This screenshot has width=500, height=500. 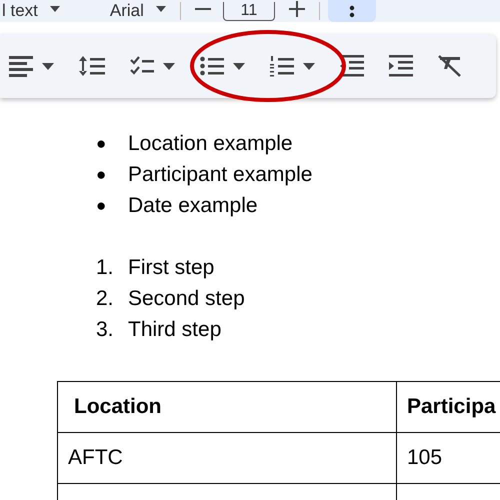 I want to click on list-item-text: Location example, so click(x=210, y=144).